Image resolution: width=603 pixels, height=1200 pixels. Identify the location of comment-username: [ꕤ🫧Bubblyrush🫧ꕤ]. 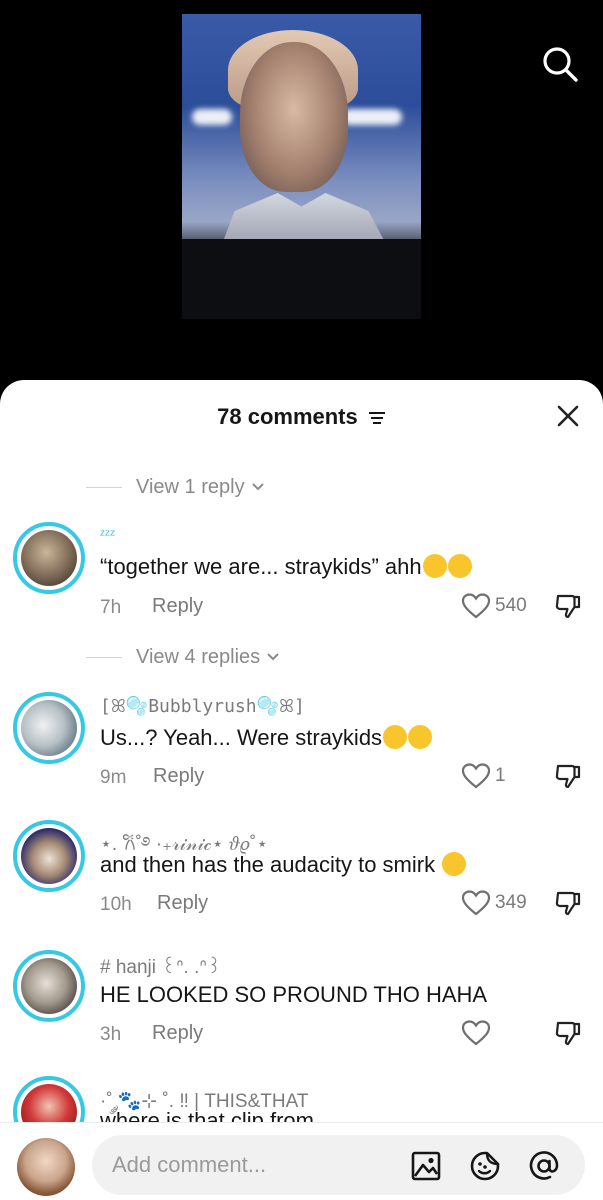
(202, 706).